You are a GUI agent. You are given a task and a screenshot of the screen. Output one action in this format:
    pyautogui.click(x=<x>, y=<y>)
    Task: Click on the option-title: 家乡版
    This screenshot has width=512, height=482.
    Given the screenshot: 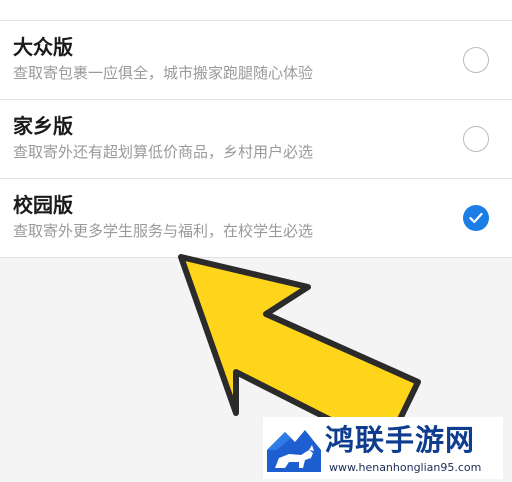 What is the action you would take?
    pyautogui.click(x=43, y=126)
    